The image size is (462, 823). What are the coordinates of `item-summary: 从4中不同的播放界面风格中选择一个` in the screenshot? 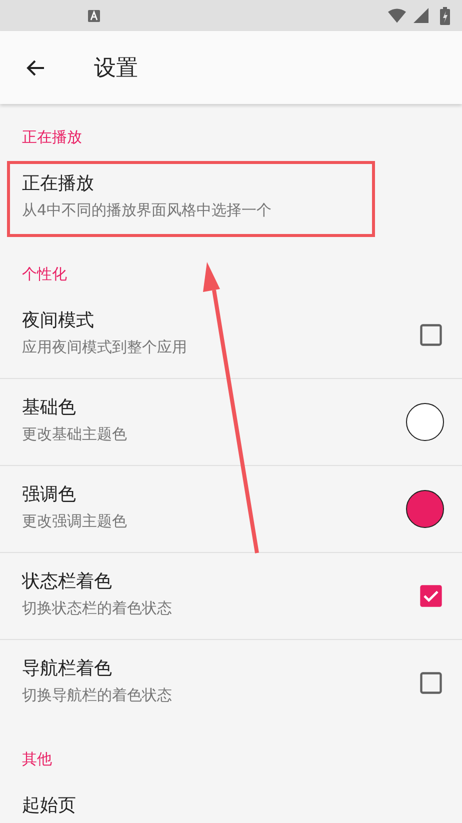 It's located at (147, 210).